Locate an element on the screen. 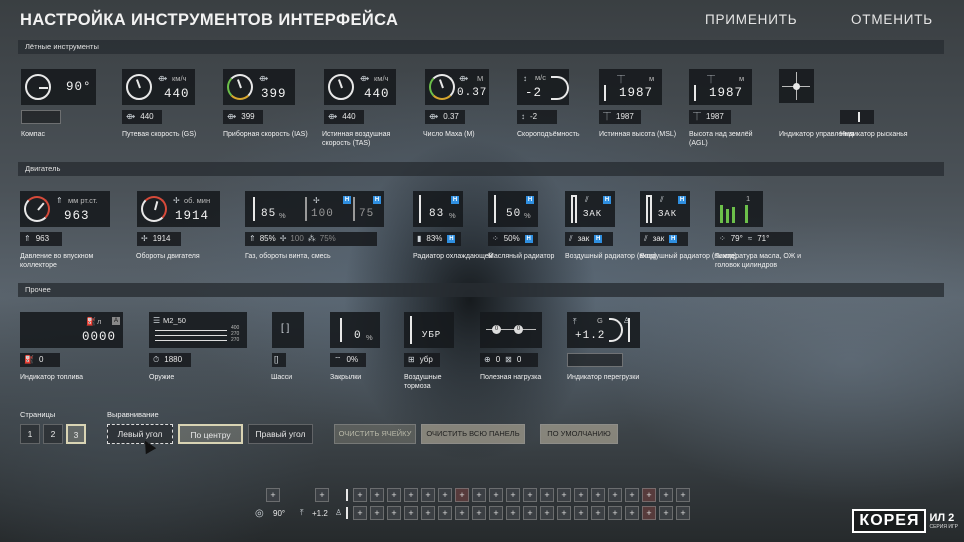  airbrake-widget: УБР is located at coordinates (429, 330).